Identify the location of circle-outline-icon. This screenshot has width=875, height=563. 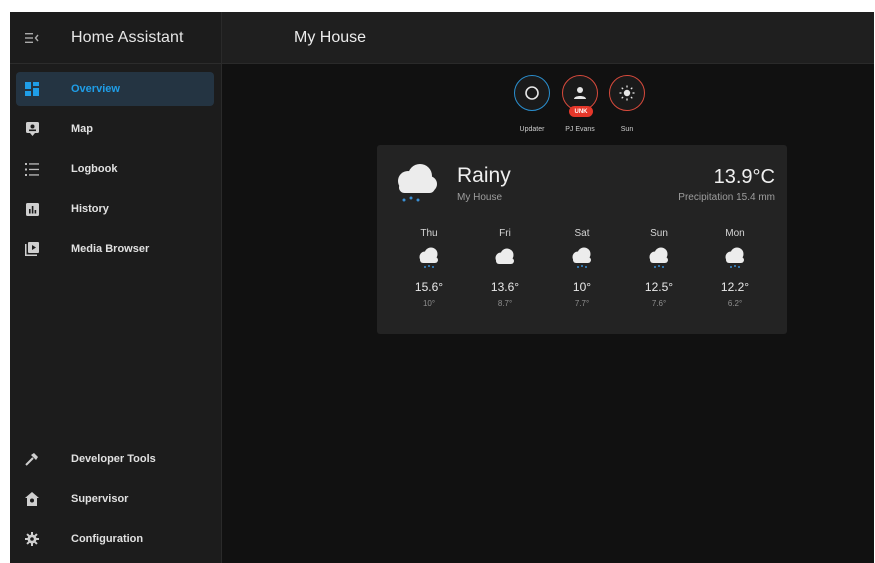
(532, 93).